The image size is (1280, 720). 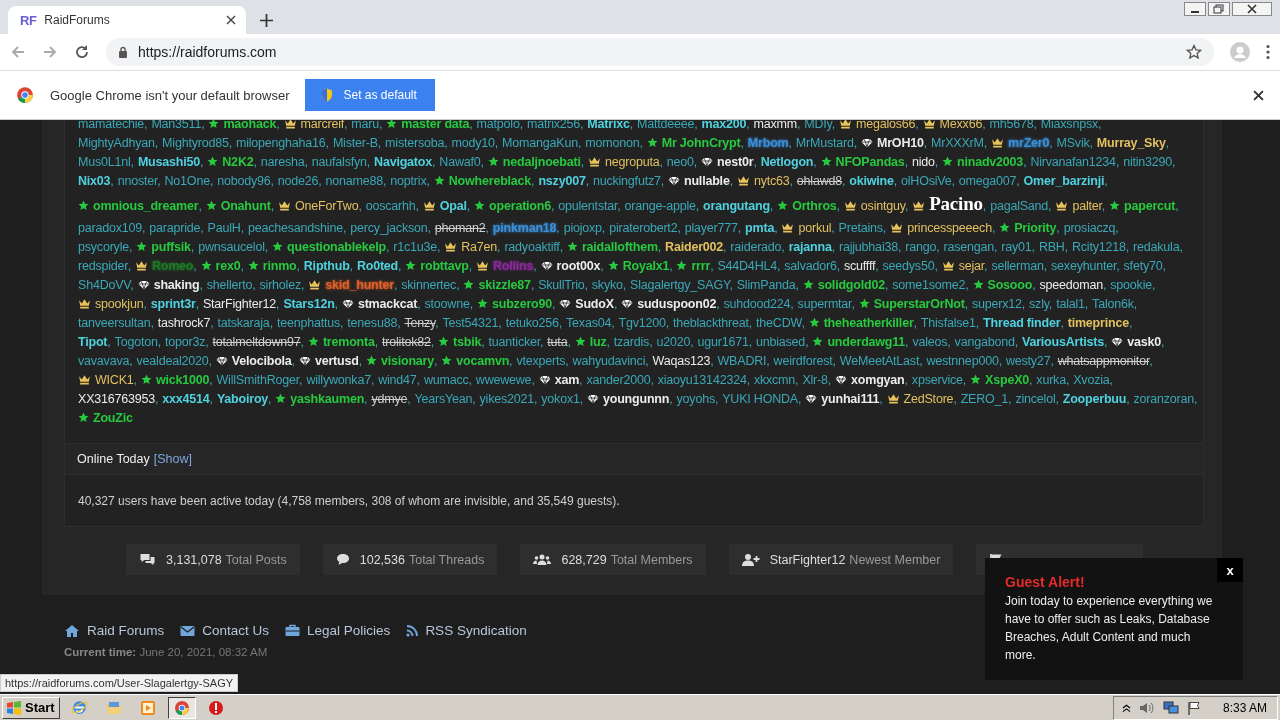 I want to click on username-link: rinmo, so click(x=279, y=266).